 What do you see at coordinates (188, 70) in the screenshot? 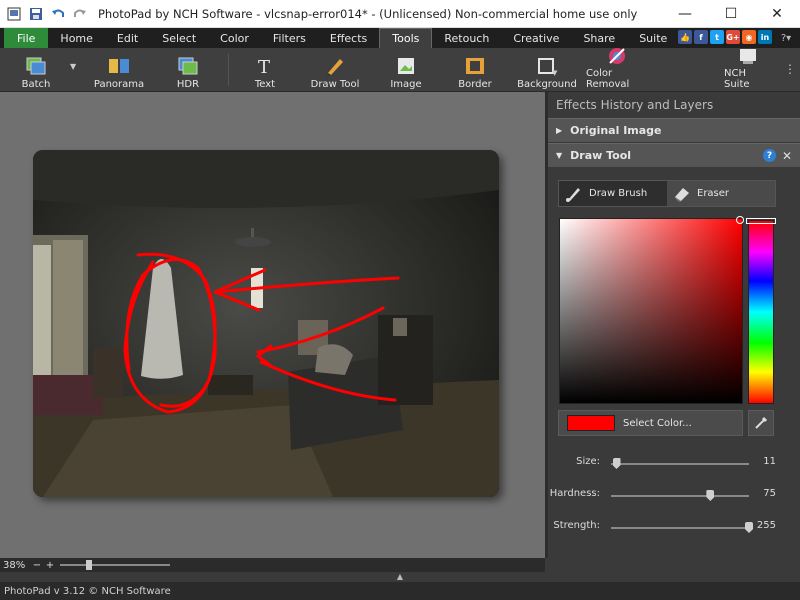
I see `hdr-button: HDR` at bounding box center [188, 70].